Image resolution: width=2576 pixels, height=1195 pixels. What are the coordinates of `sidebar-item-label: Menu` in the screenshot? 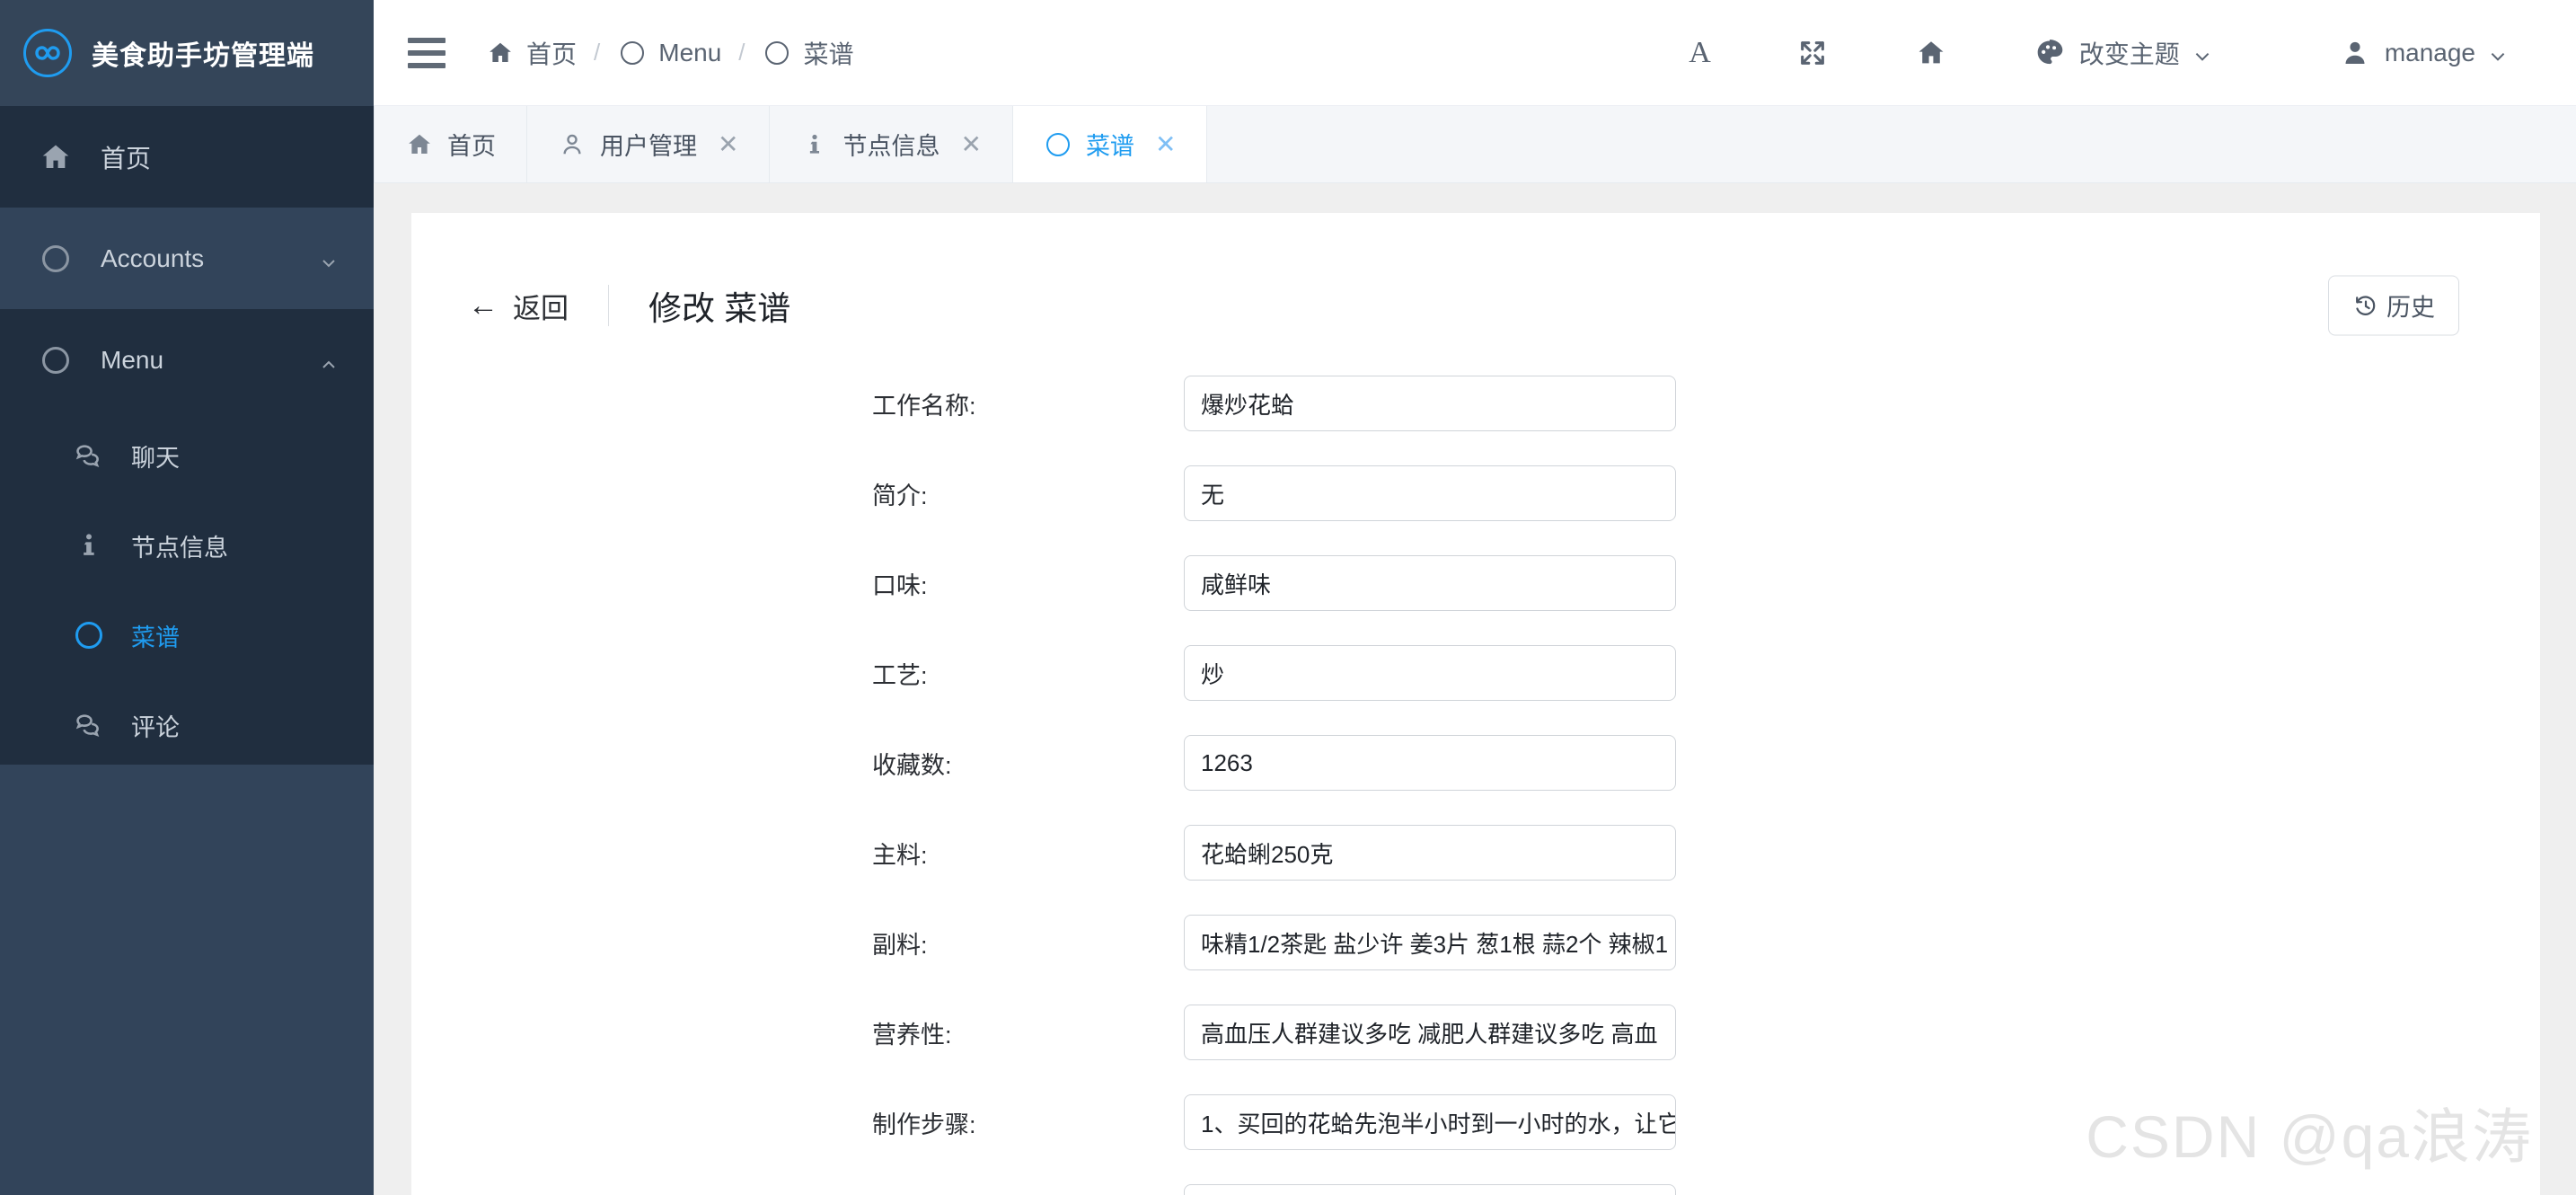 It's located at (132, 359).